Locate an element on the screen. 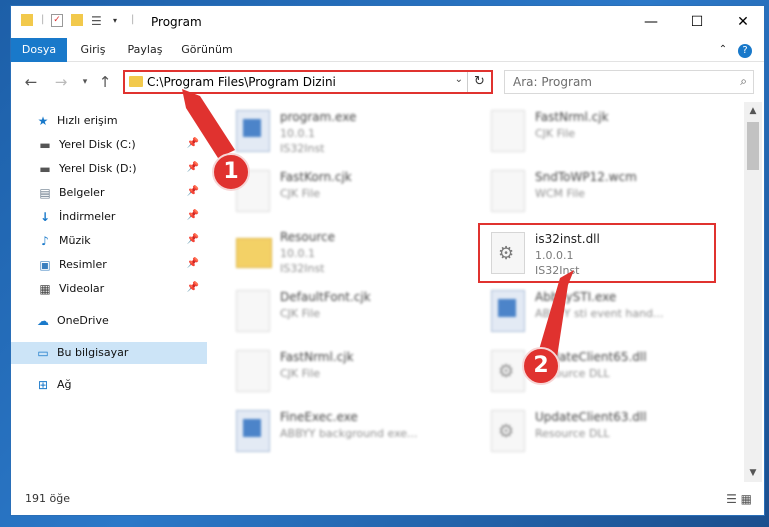 The height and width of the screenshot is (527, 769). tab-view: Görünüm is located at coordinates (207, 50).